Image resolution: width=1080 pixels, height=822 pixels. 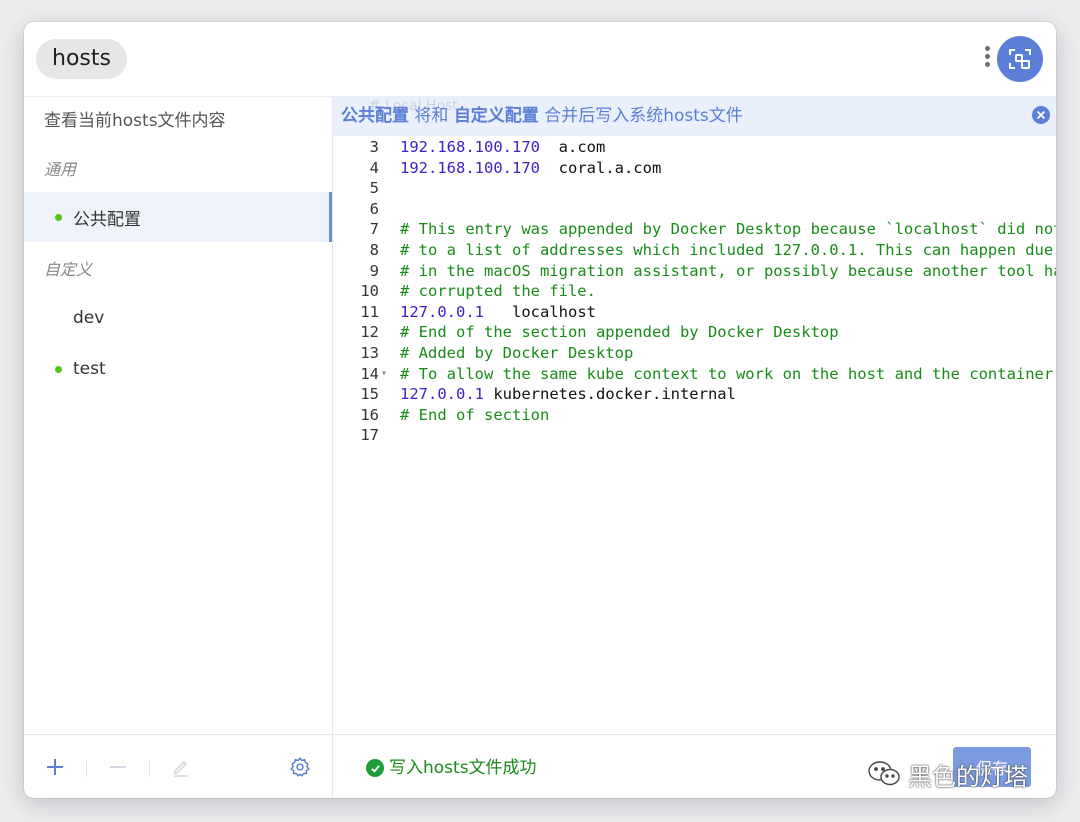 I want to click on add-icon, so click(x=55, y=767).